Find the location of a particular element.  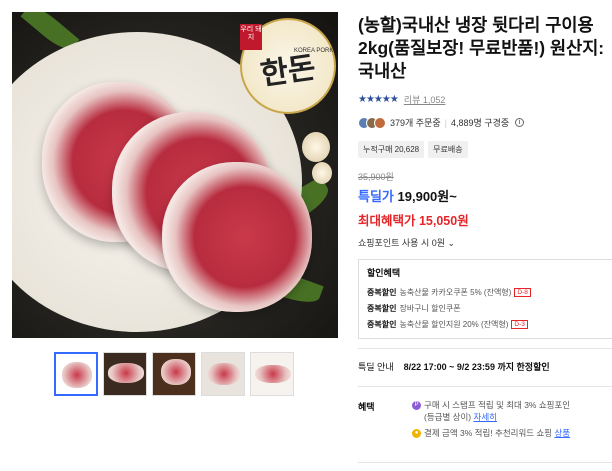

benefit-text: 구매 시 스탬프 적립 및 최대 3% 쇼핑포인 is located at coordinates (497, 405).